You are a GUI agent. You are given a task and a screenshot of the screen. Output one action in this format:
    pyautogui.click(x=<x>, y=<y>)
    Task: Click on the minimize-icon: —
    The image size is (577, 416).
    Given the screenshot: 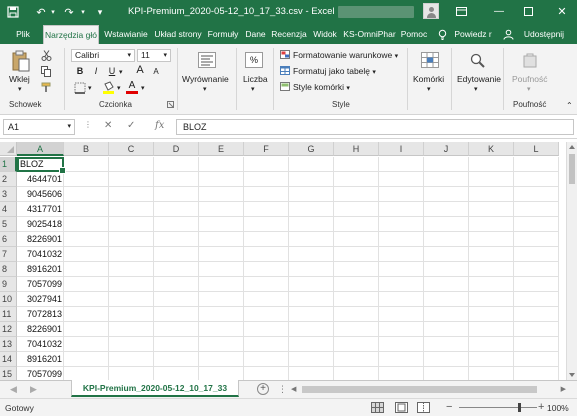 What is the action you would take?
    pyautogui.click(x=499, y=11)
    